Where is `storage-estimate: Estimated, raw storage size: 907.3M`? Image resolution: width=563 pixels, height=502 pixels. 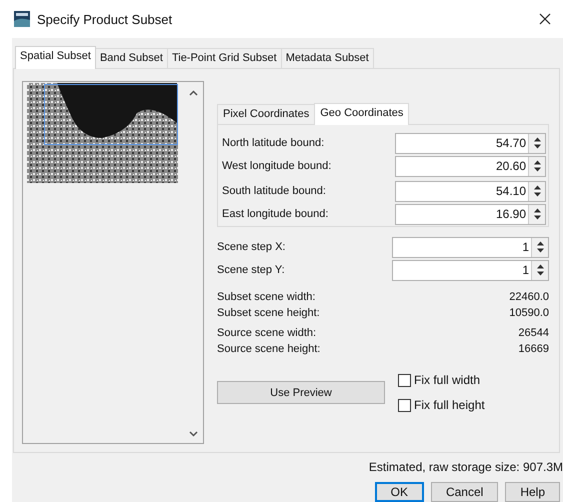
storage-estimate: Estimated, raw storage size: 907.3M is located at coordinates (465, 467).